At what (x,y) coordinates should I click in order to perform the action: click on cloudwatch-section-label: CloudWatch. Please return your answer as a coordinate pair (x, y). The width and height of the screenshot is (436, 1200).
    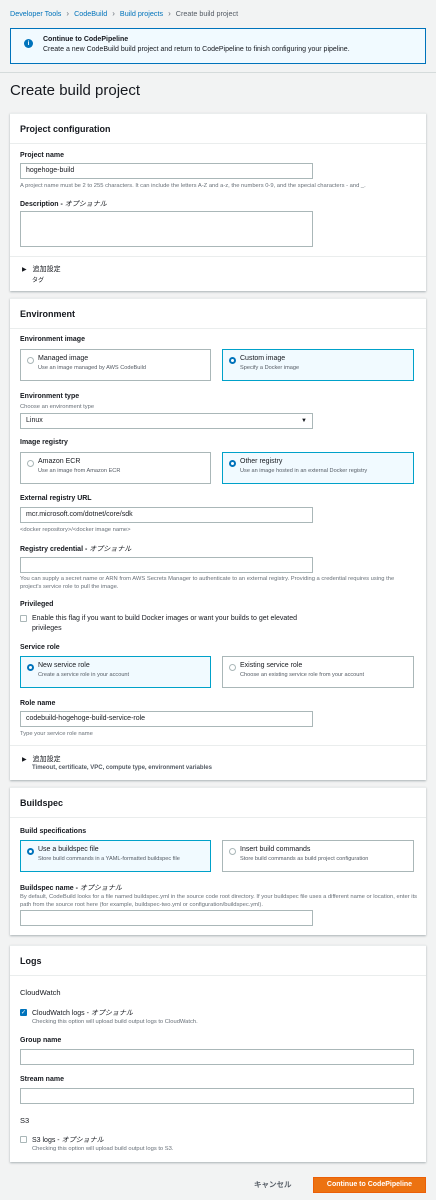
    Looking at the image, I should click on (40, 992).